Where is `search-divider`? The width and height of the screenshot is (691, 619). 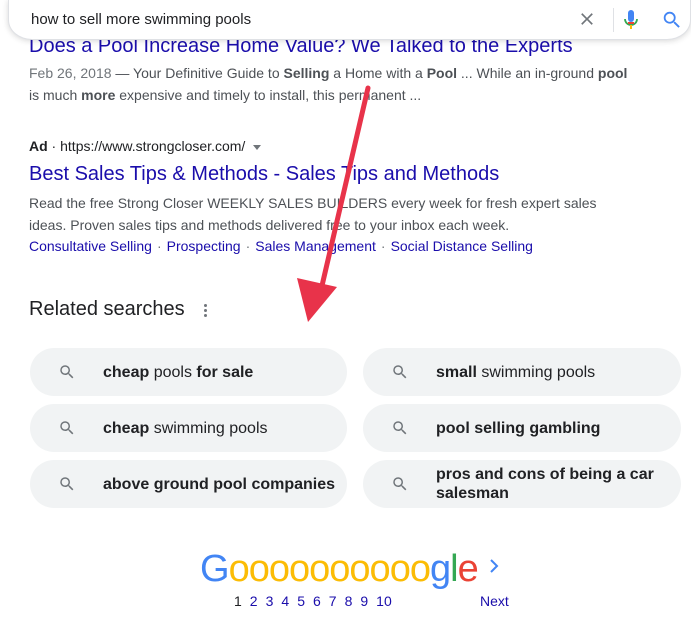
search-divider is located at coordinates (613, 20).